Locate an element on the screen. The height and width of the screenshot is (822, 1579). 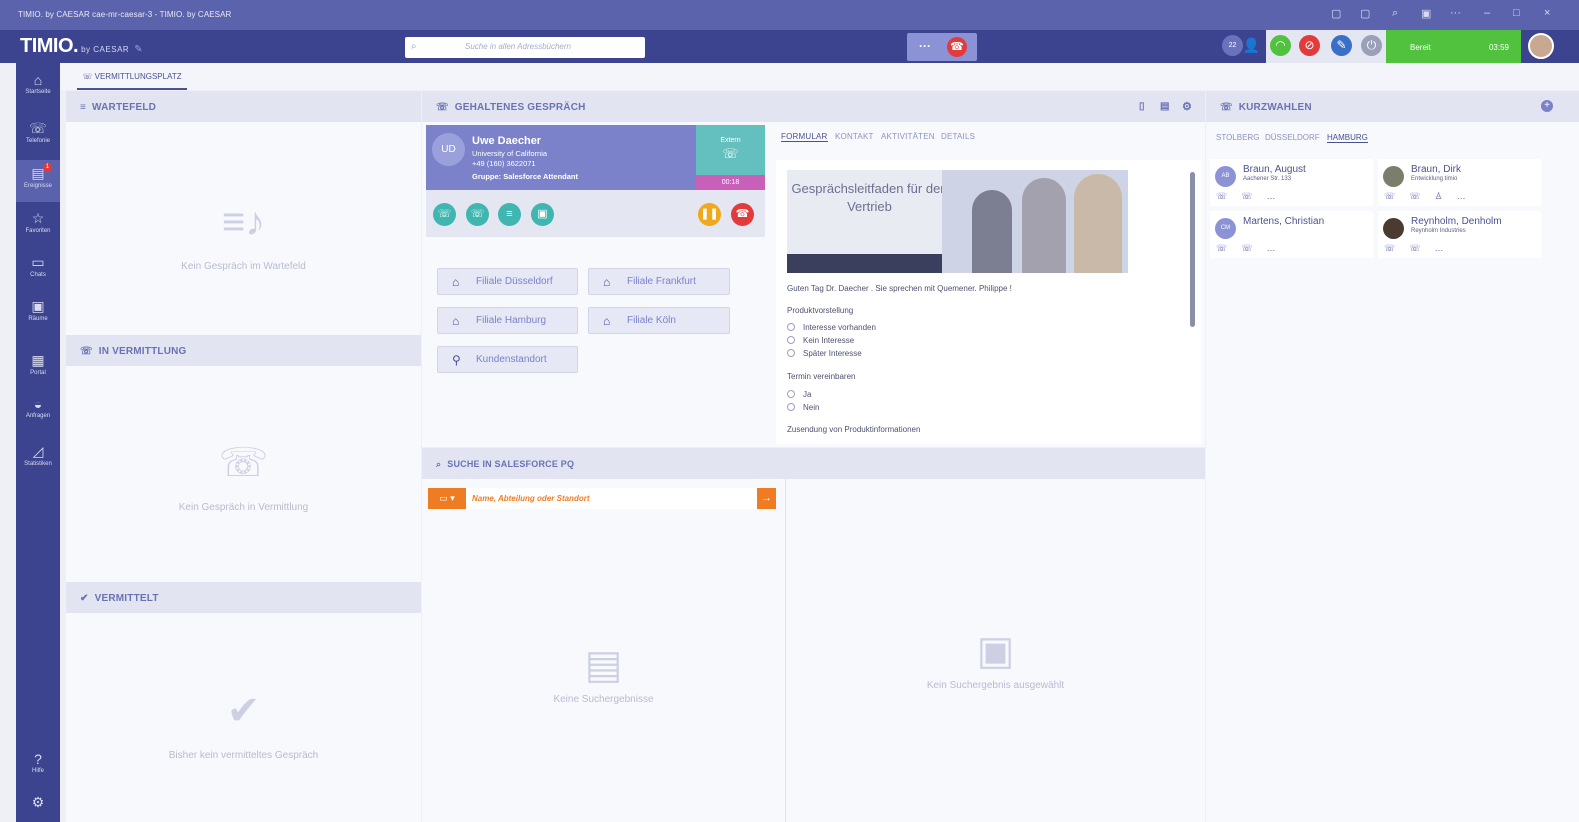
contact-name: Braun, Dirk is located at coordinates (1436, 169).